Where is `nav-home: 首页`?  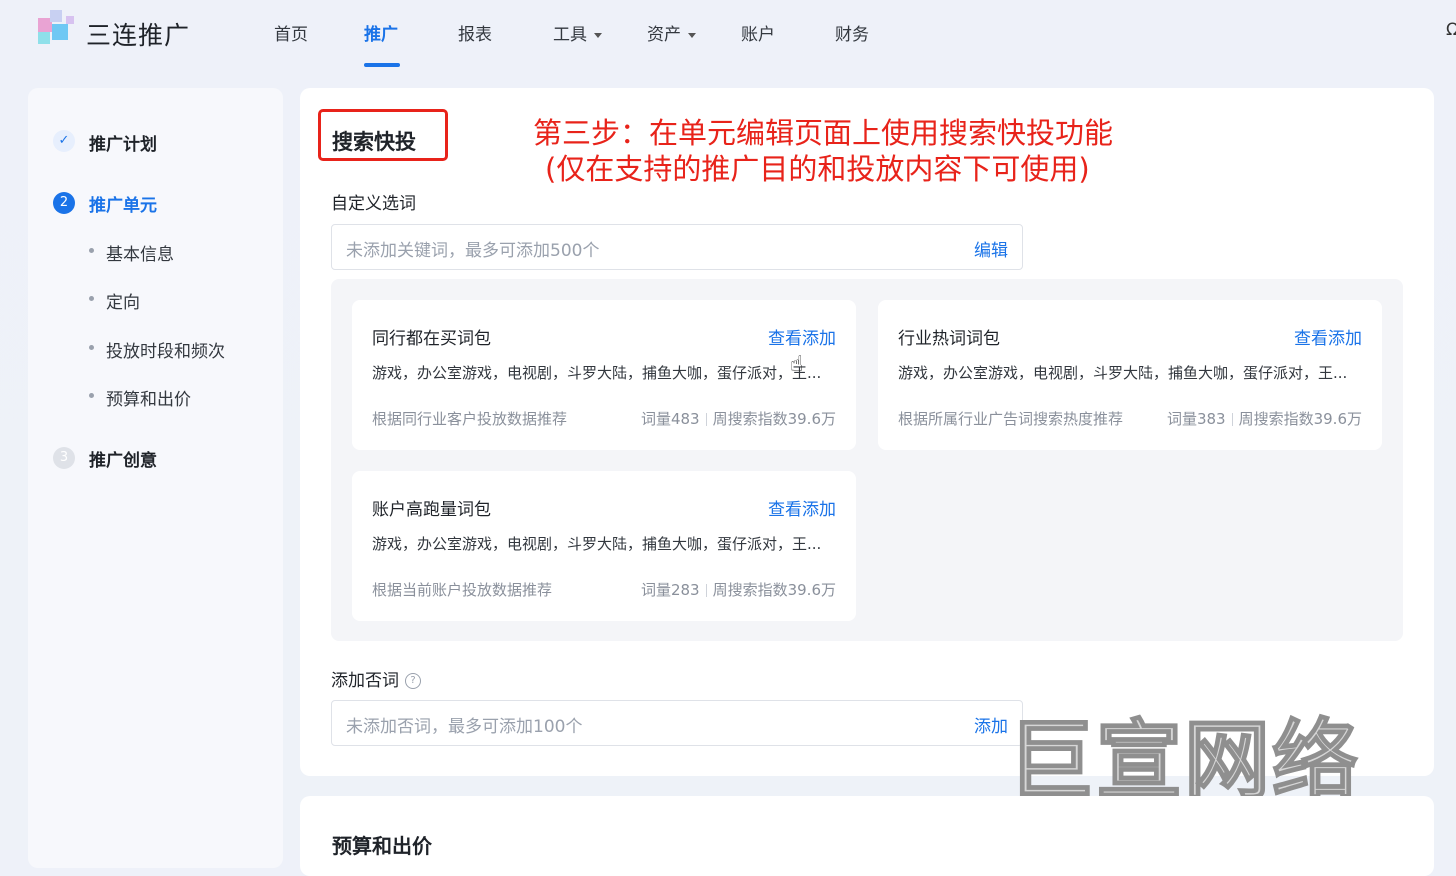
nav-home: 首页 is located at coordinates (291, 32).